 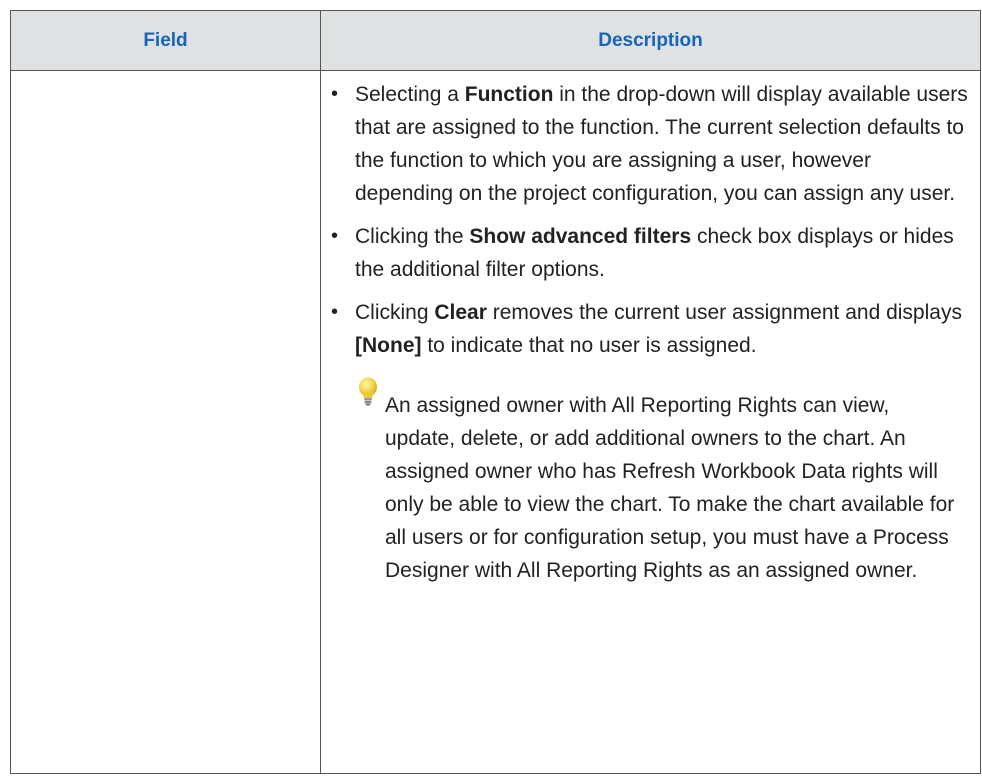 What do you see at coordinates (589, 345) in the screenshot?
I see `bullet-text: to indicate that no user is assigned.` at bounding box center [589, 345].